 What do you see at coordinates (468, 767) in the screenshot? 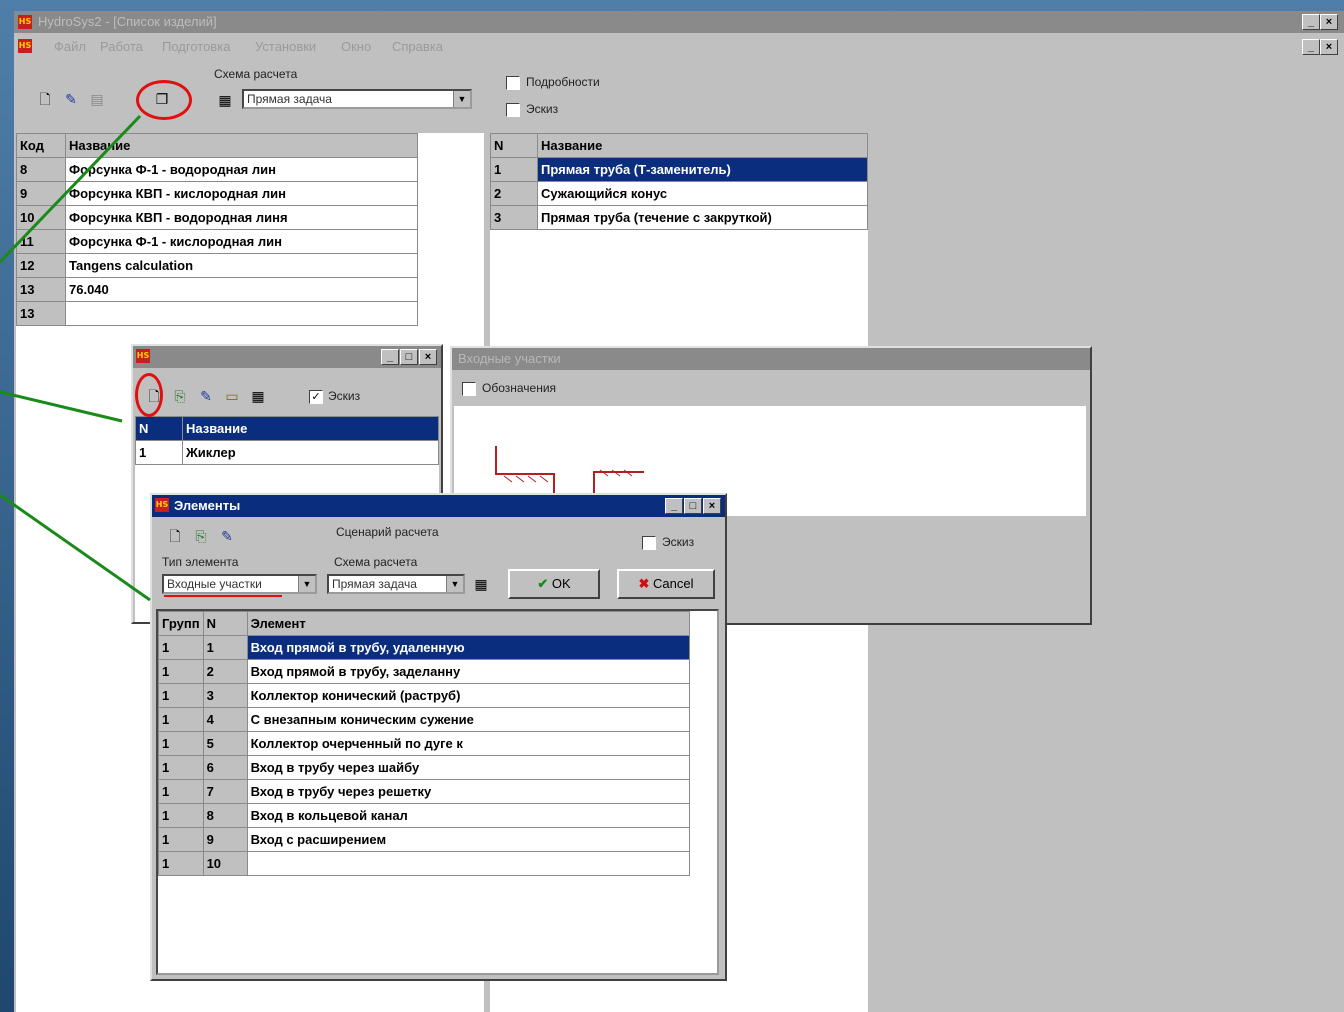
I see `element-name: Вход в трубу через шайбу` at bounding box center [468, 767].